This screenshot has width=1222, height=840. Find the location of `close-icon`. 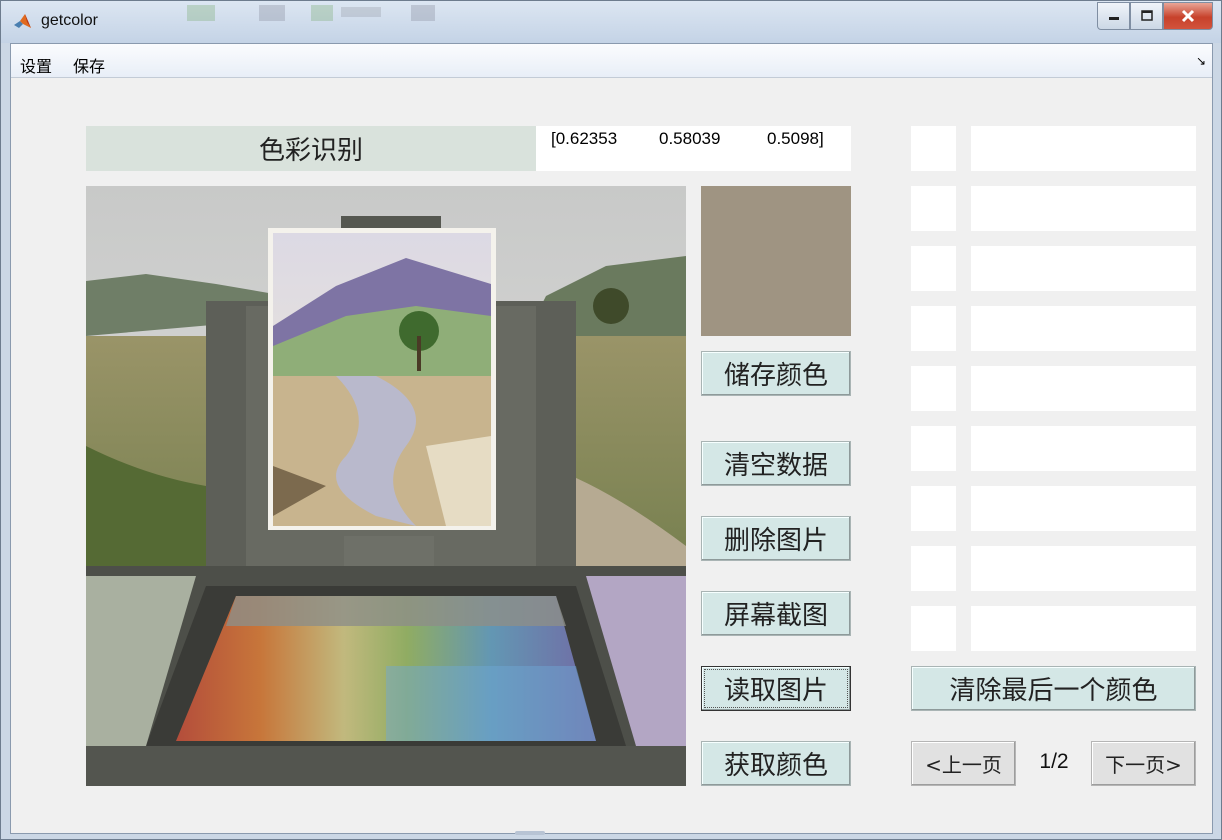

close-icon is located at coordinates (1188, 16).